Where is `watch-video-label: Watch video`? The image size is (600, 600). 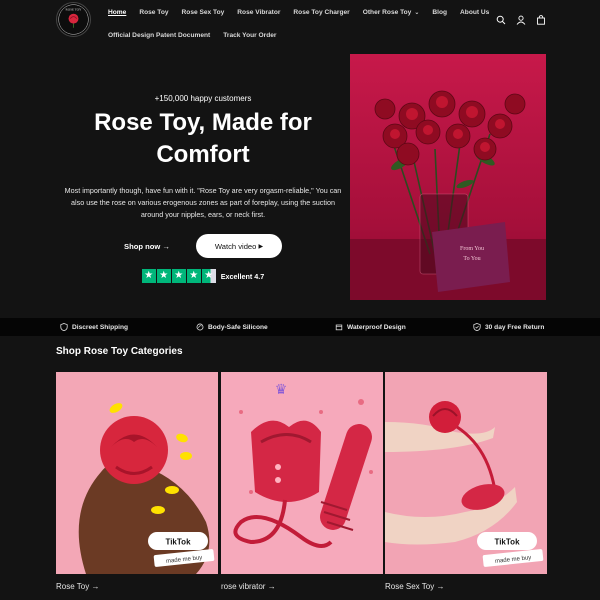
watch-video-label: Watch video is located at coordinates (235, 246).